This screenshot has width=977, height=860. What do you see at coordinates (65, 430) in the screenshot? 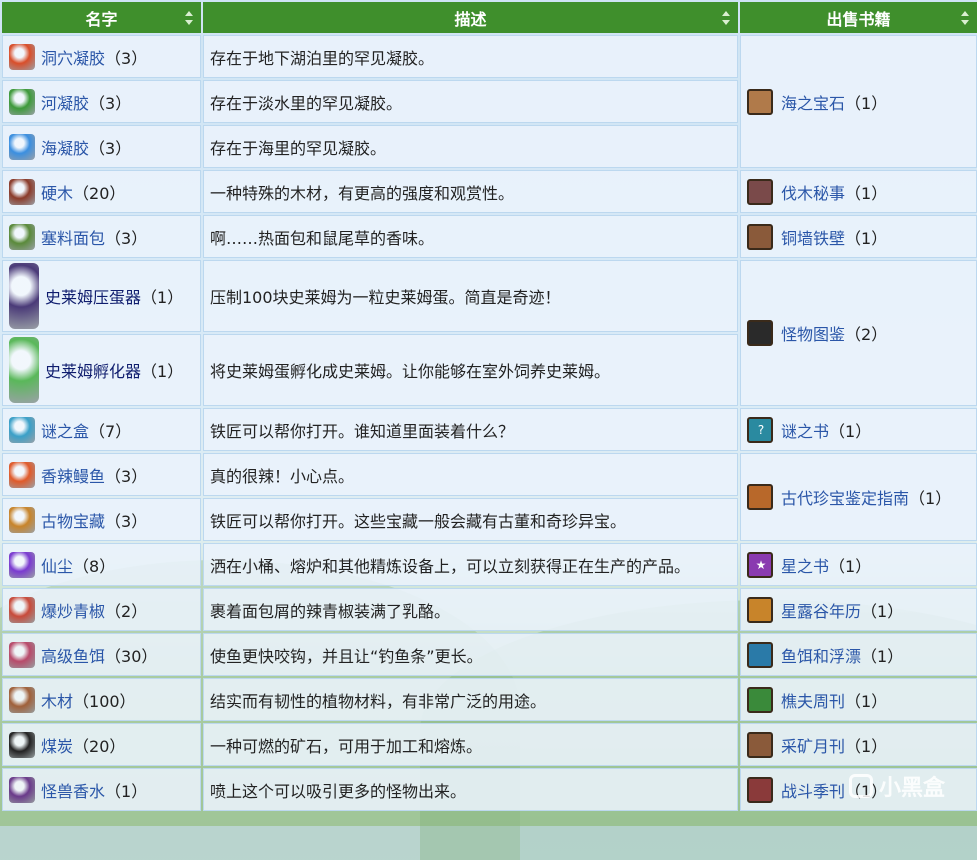
I see `item-link: 谜之盒` at bounding box center [65, 430].